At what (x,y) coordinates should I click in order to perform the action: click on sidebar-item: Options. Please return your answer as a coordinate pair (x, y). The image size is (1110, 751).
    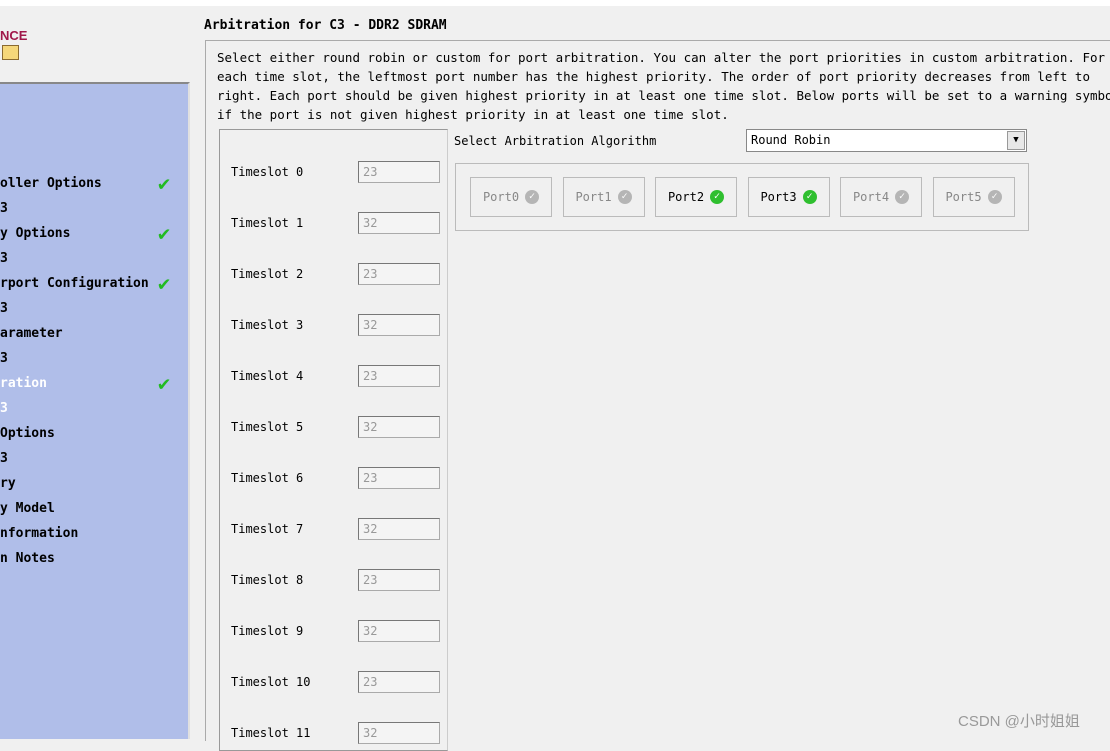
    Looking at the image, I should click on (94, 434).